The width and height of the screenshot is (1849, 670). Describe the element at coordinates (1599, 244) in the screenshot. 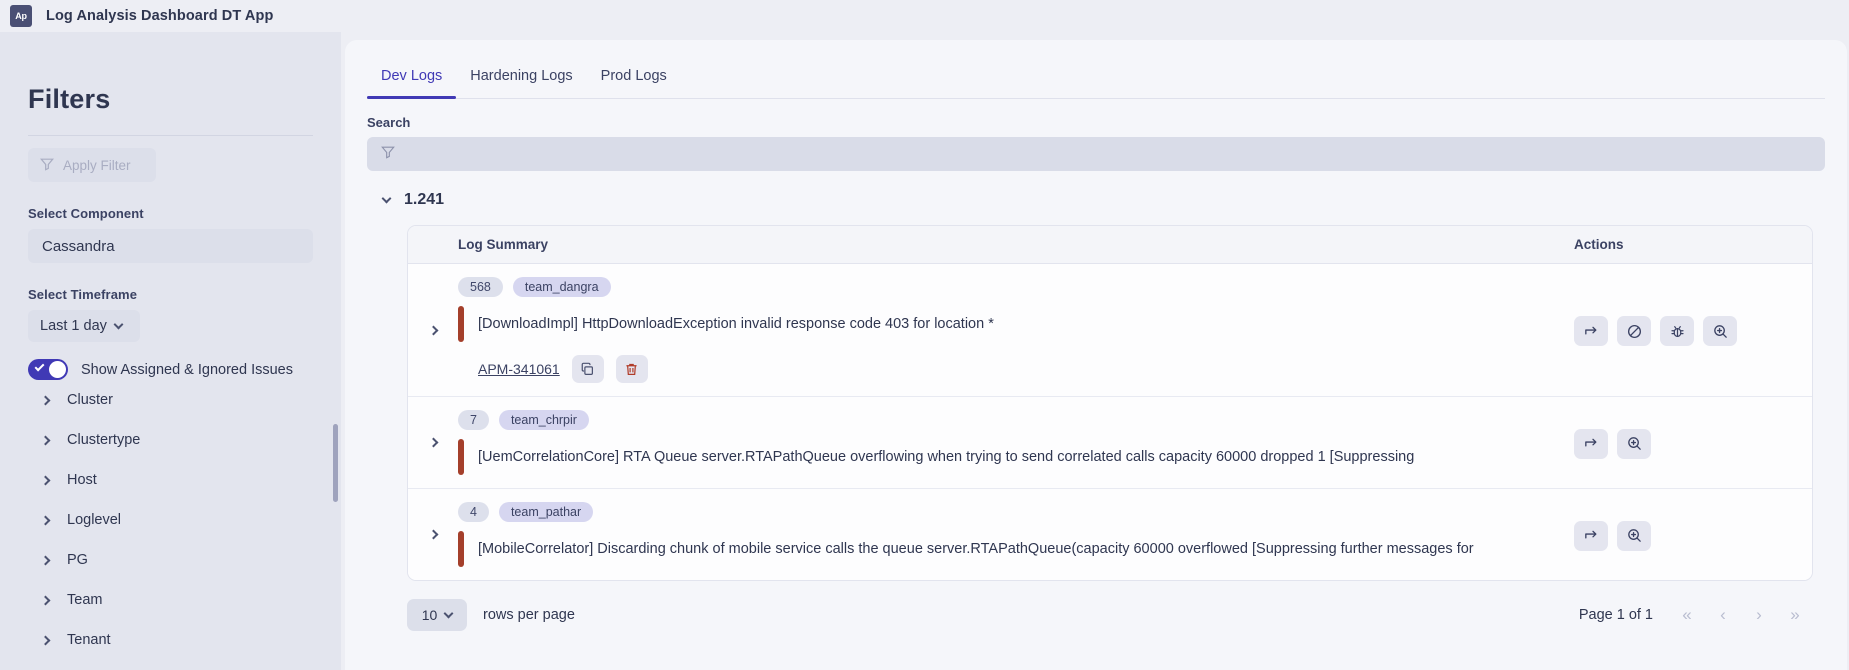

I see `column-header-actions: Actions` at that location.